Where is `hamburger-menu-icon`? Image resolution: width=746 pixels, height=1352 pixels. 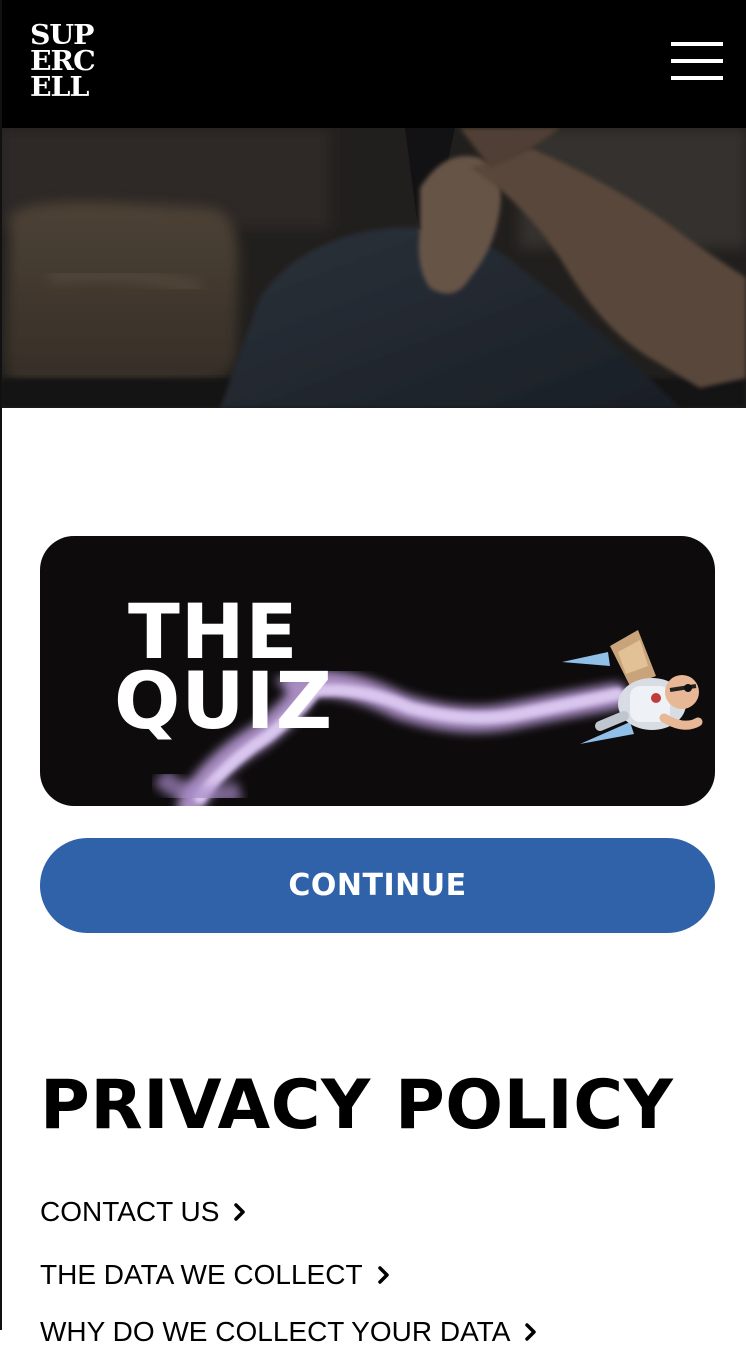
hamburger-menu-icon is located at coordinates (697, 61).